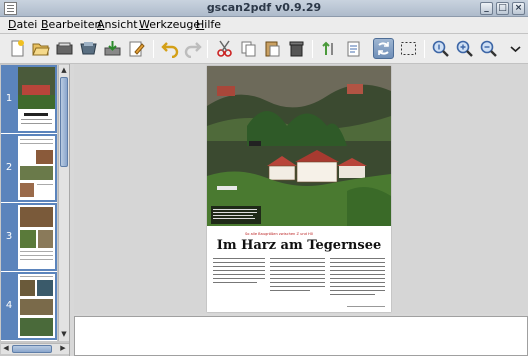 This screenshot has width=528, height=356. Describe the element at coordinates (169, 24) in the screenshot. I see `menu-werkzeuge: Werkzeuge` at that location.